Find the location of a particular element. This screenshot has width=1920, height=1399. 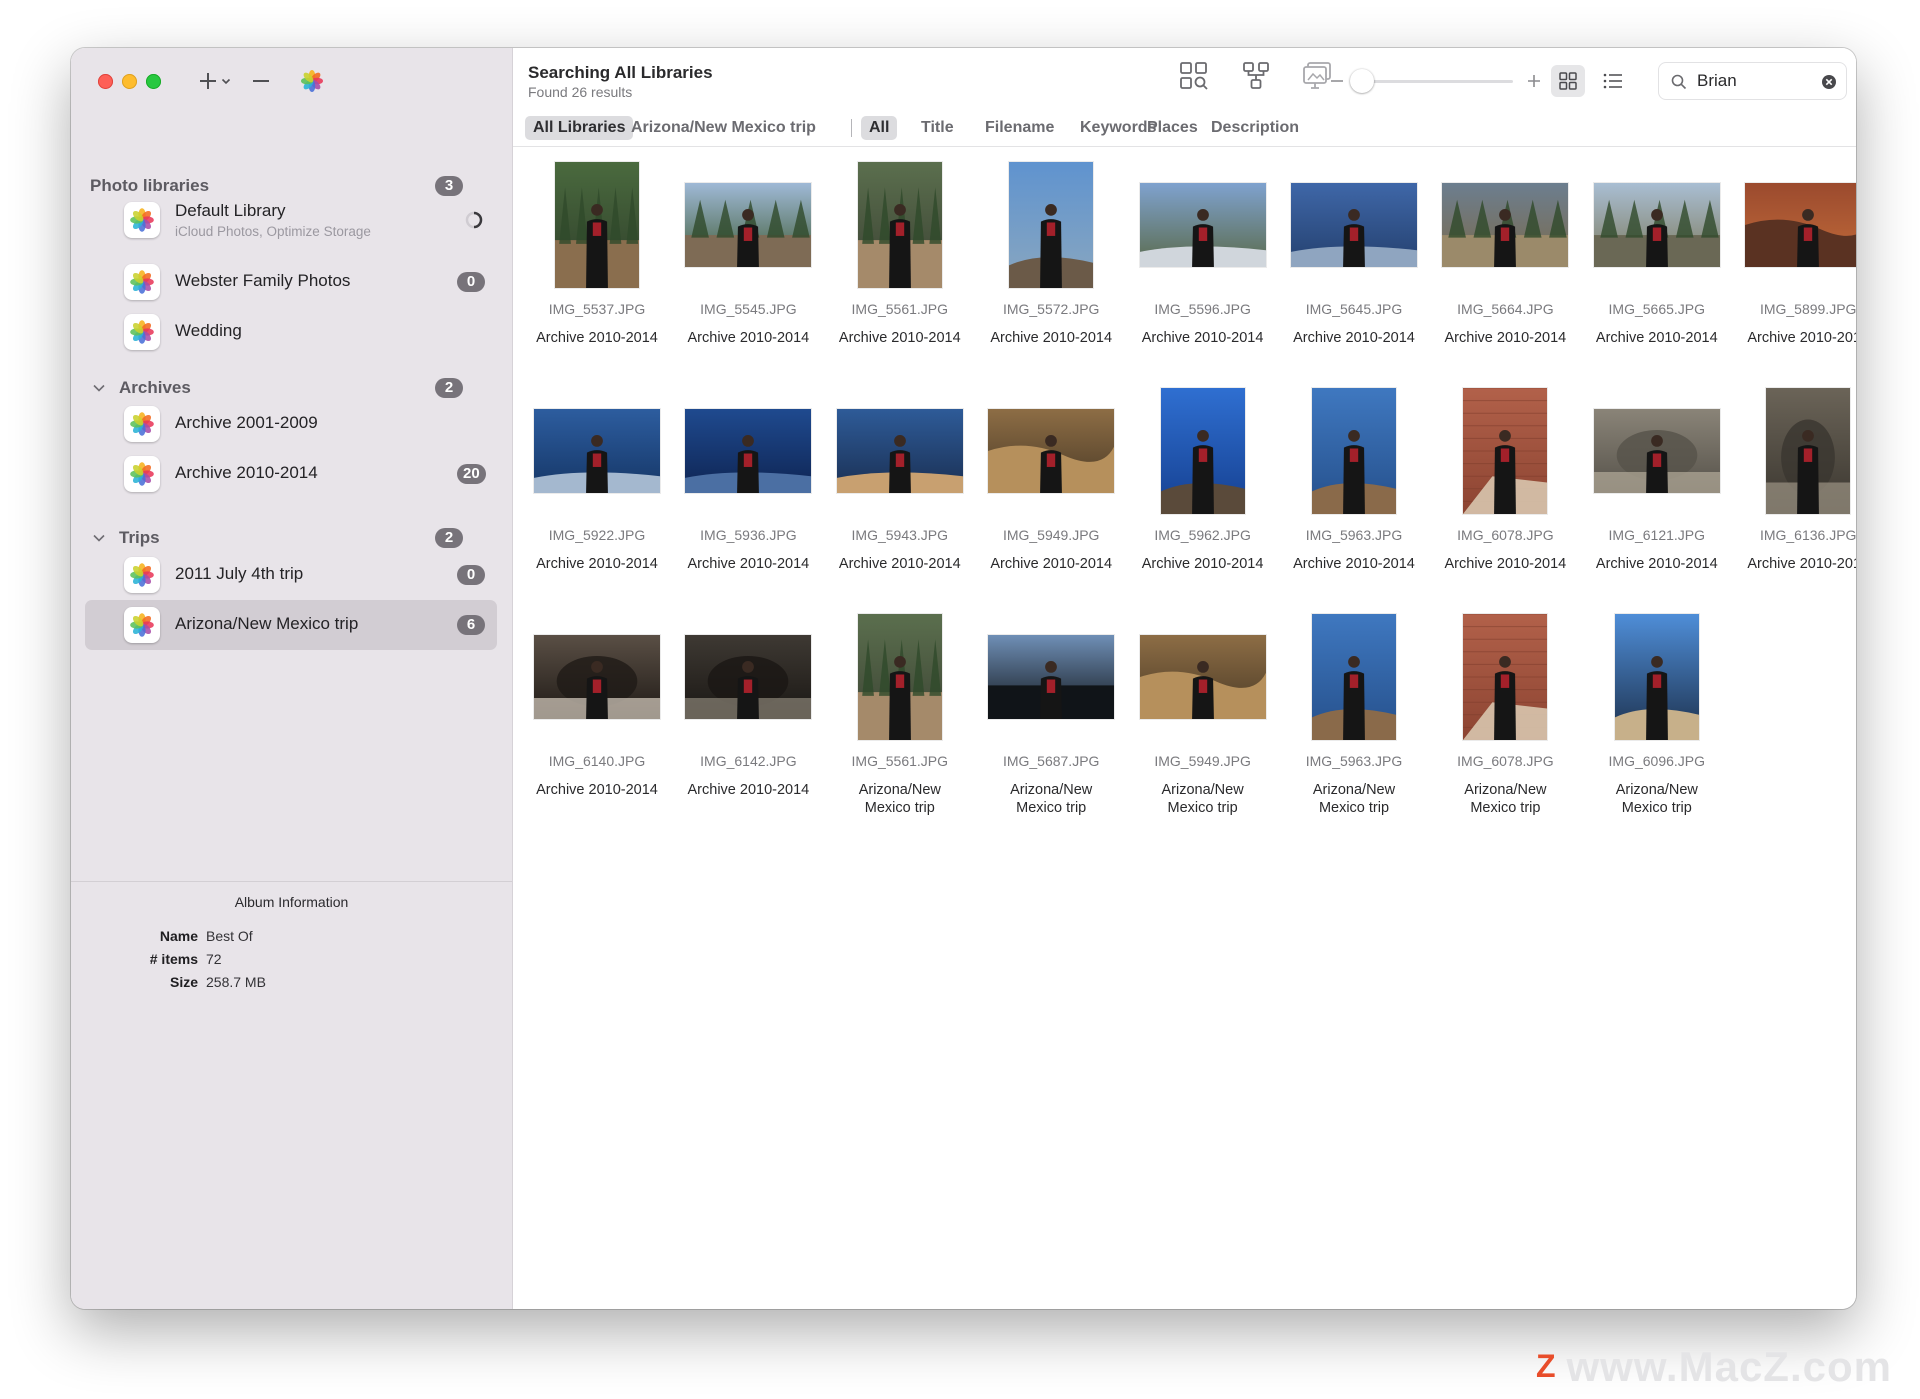

sidebar-item-archive-2010-2014: Archive 2010-2014 20 is located at coordinates (291, 474).